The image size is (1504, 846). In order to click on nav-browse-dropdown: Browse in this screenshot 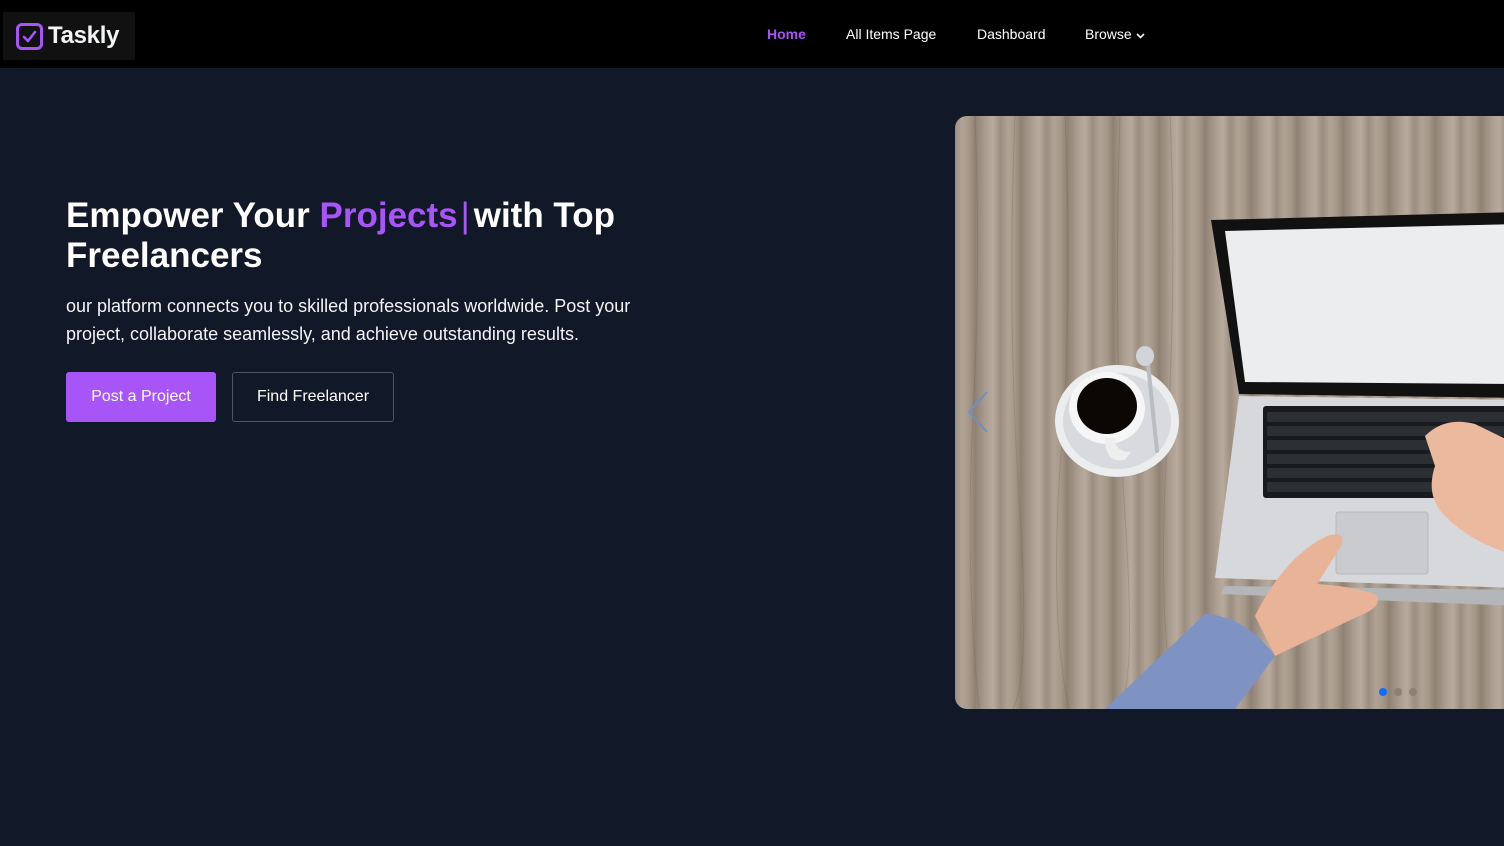, I will do `click(1115, 34)`.